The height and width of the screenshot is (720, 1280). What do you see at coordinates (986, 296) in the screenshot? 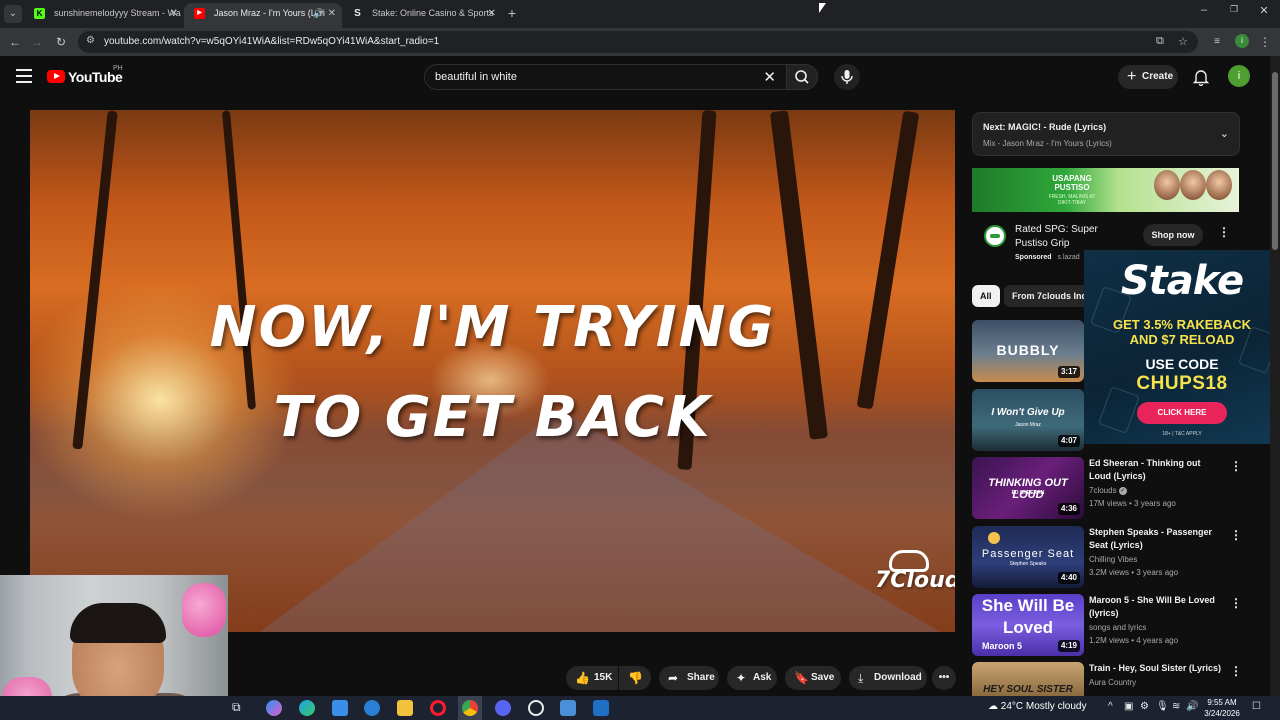
I see `chip-all: All` at bounding box center [986, 296].